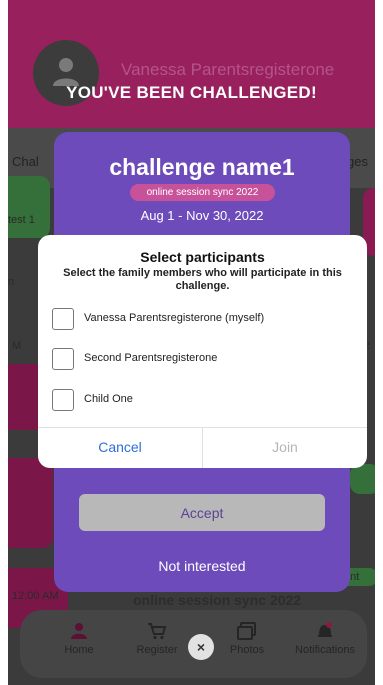 The height and width of the screenshot is (685, 383). What do you see at coordinates (151, 358) in the screenshot?
I see `participant-label: Second Parentsregisterone` at bounding box center [151, 358].